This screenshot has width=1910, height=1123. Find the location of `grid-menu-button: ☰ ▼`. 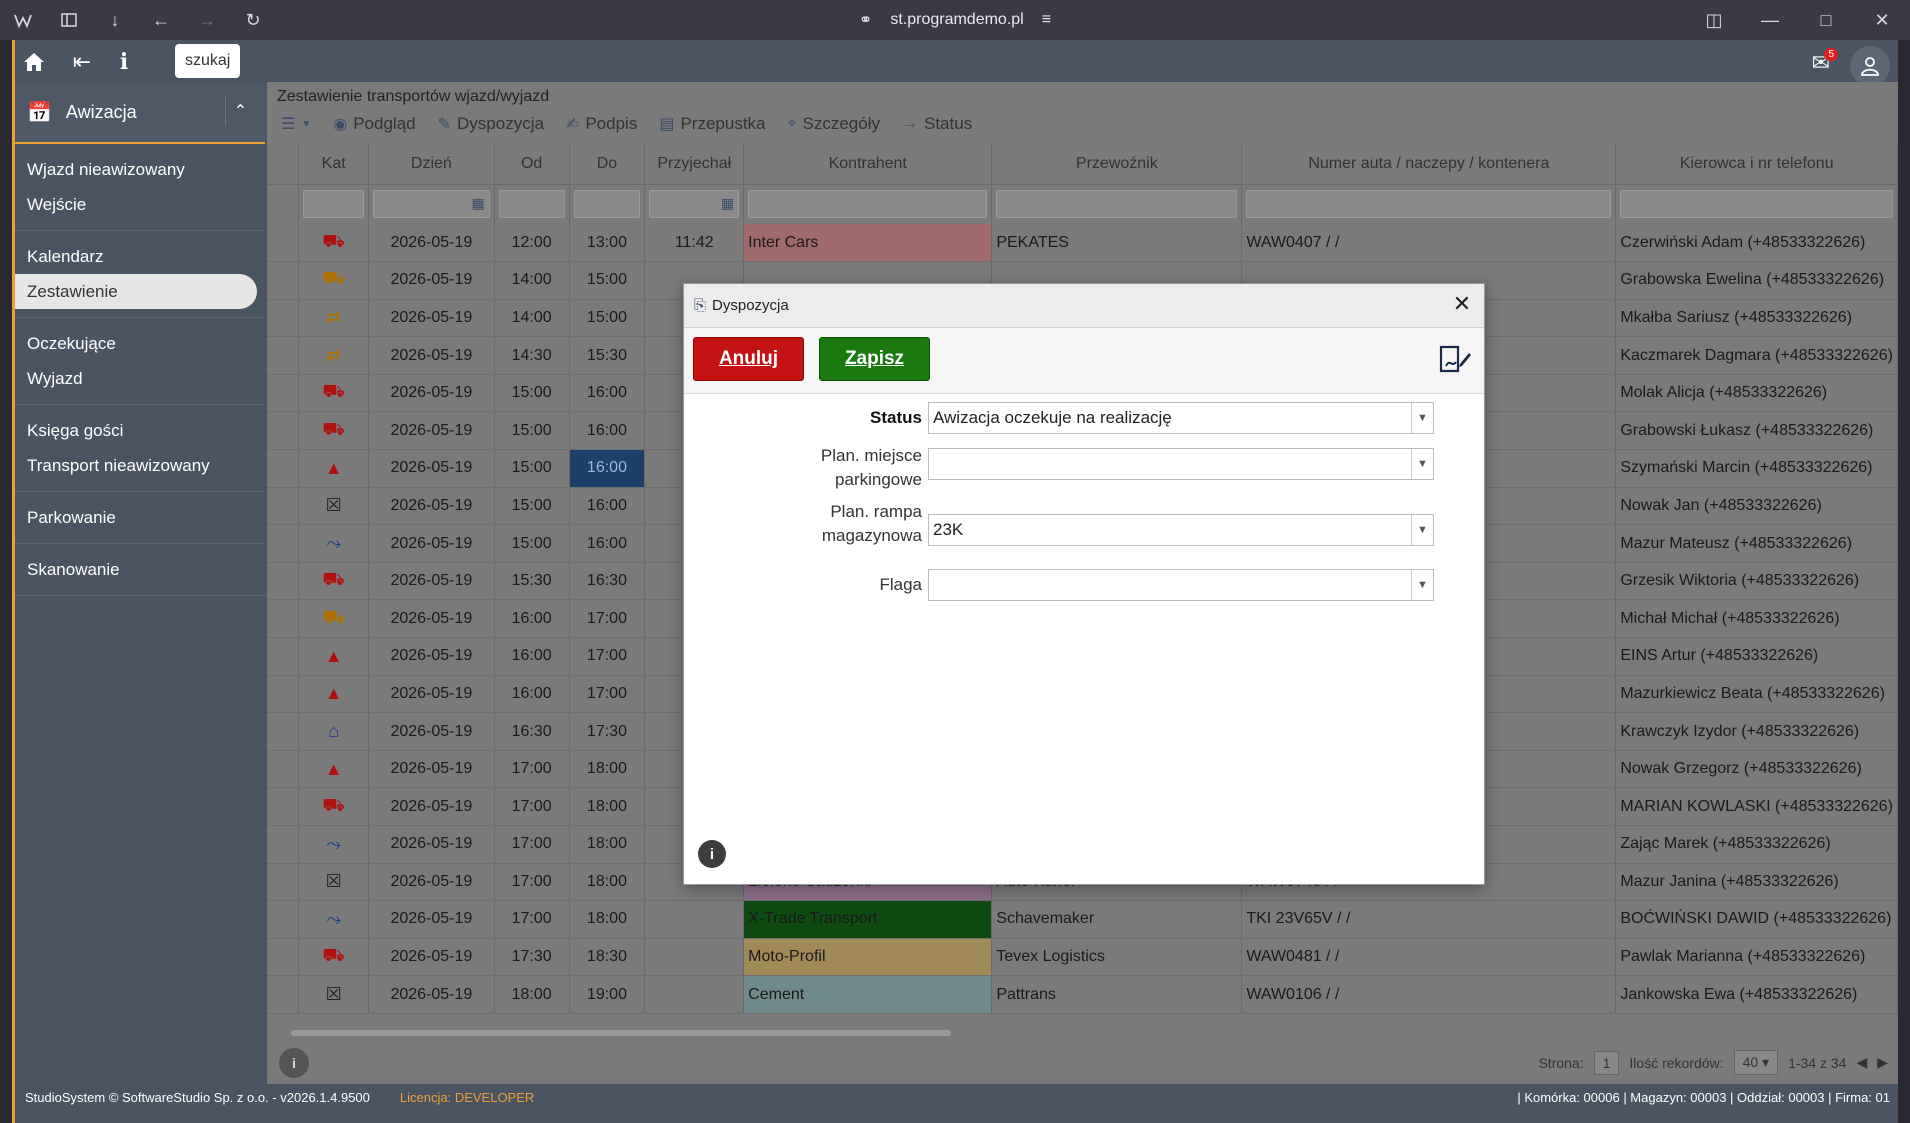

grid-menu-button: ☰ ▼ is located at coordinates (296, 124).